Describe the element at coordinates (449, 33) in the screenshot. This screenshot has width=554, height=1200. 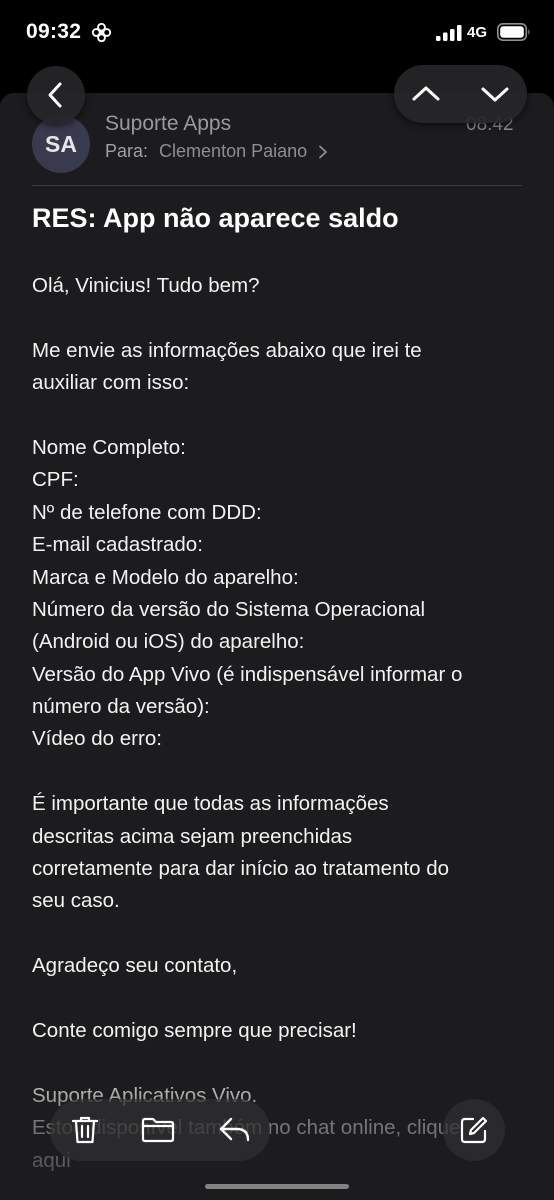
I see `cellular-signal-icon` at that location.